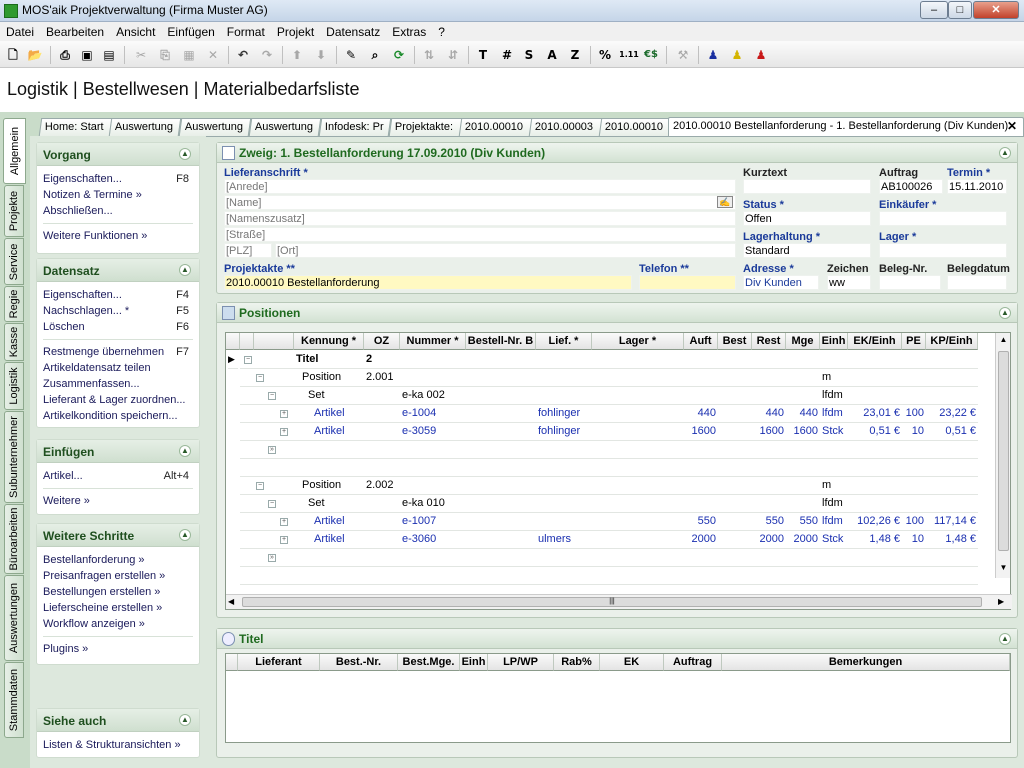 The image size is (1024, 768). Describe the element at coordinates (566, 127) in the screenshot. I see `doctab-2010-00003: 2010.00003` at that location.